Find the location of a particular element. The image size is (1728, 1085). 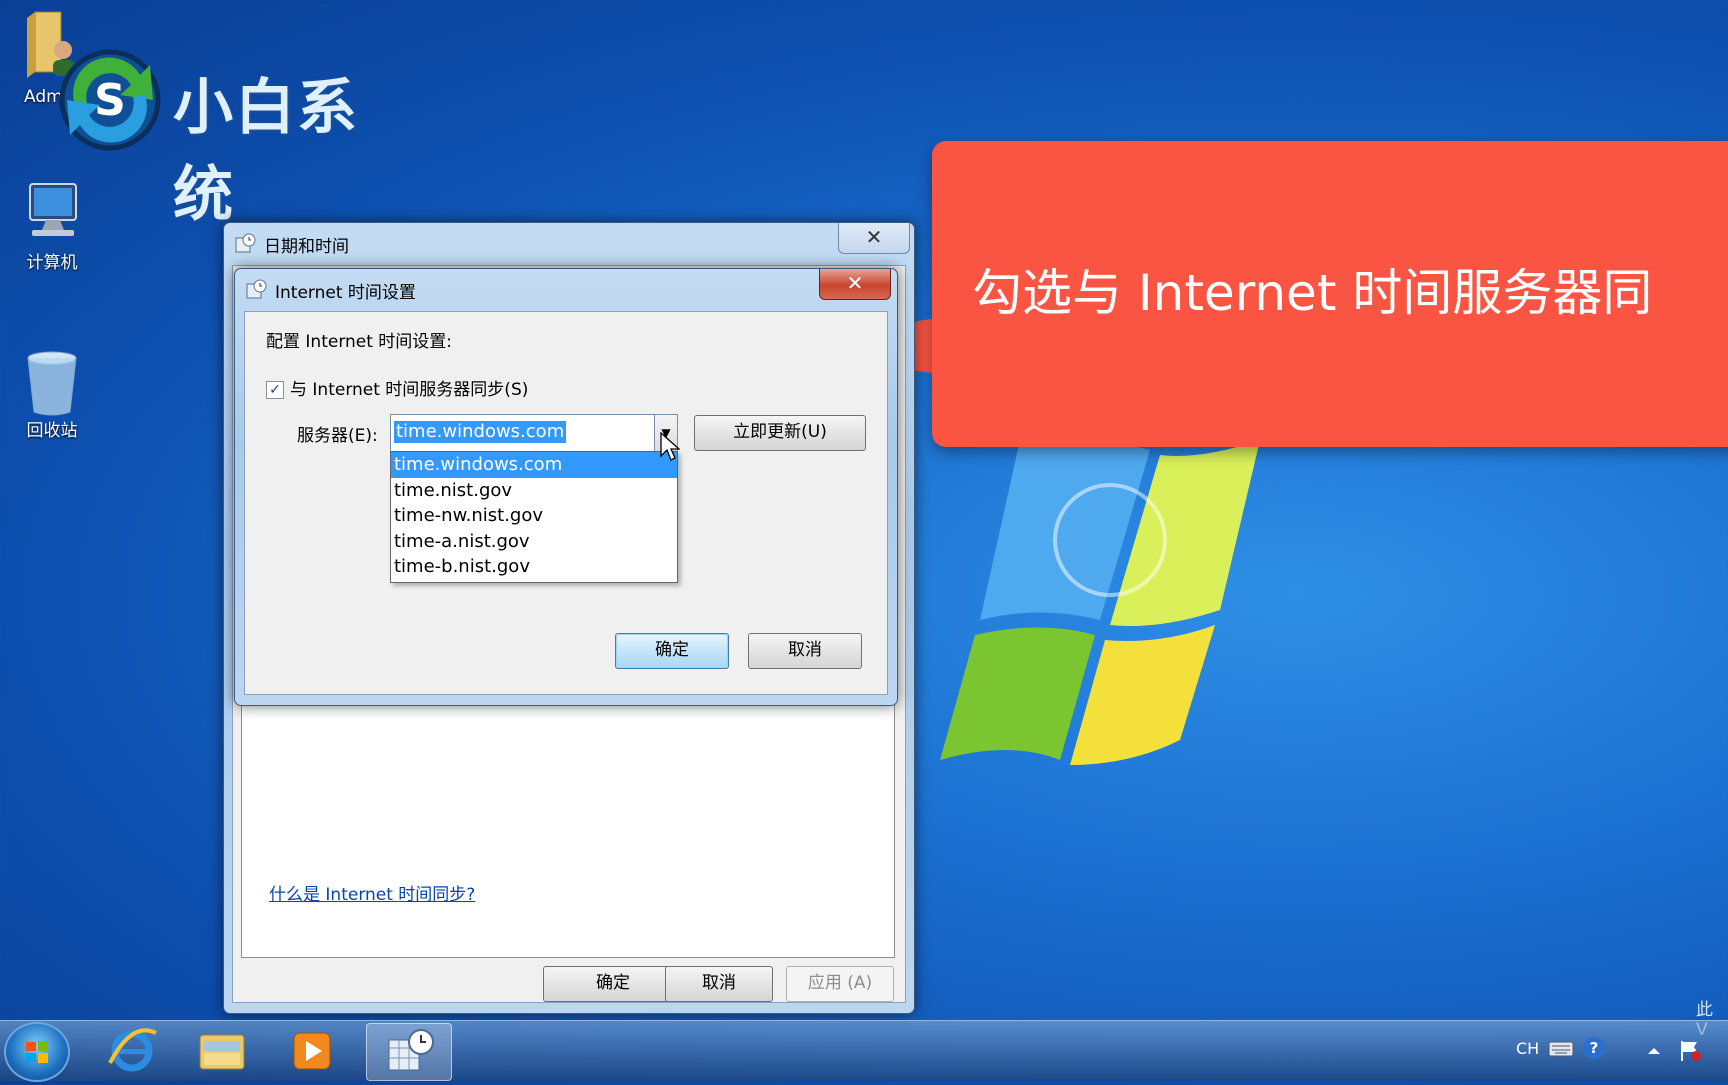

what-is-internet-time-sync-link: 什么是 Internet 时间同步? is located at coordinates (372, 892).